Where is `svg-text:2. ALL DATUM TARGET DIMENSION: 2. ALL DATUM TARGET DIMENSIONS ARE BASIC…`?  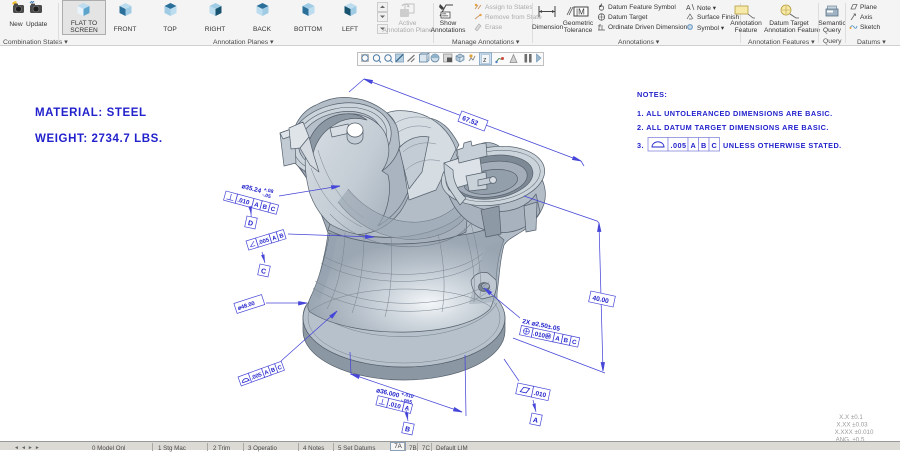
svg-text:2. ALL DATUM TARGET DIMENSION: 2. ALL DATUM TARGET DIMENSIONS ARE BASIC… is located at coordinates (733, 127).